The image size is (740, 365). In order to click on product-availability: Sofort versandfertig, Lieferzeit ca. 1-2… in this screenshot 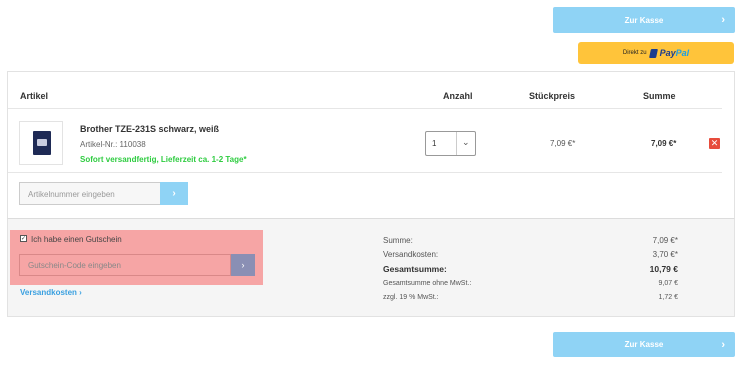, I will do `click(163, 159)`.